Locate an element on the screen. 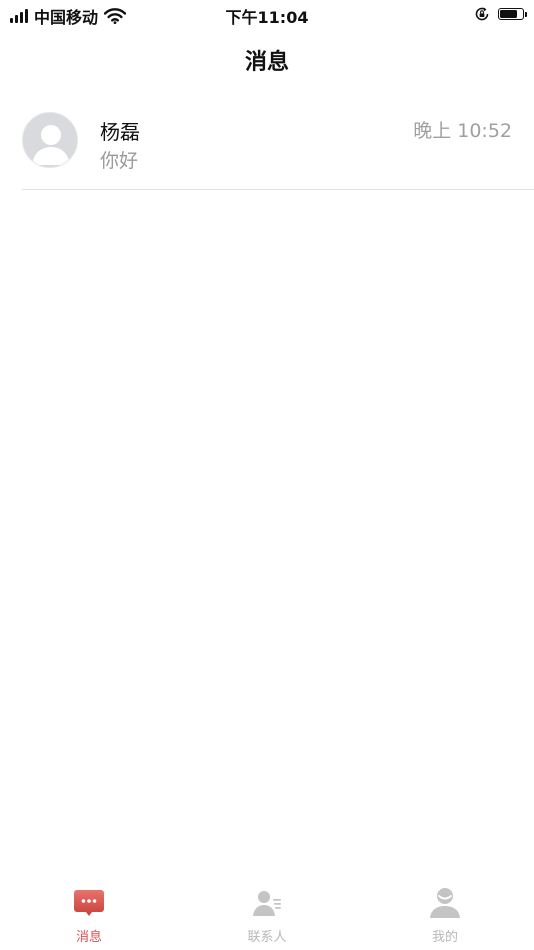 This screenshot has width=534, height=950. status-time: 下午11:04 is located at coordinates (267, 17).